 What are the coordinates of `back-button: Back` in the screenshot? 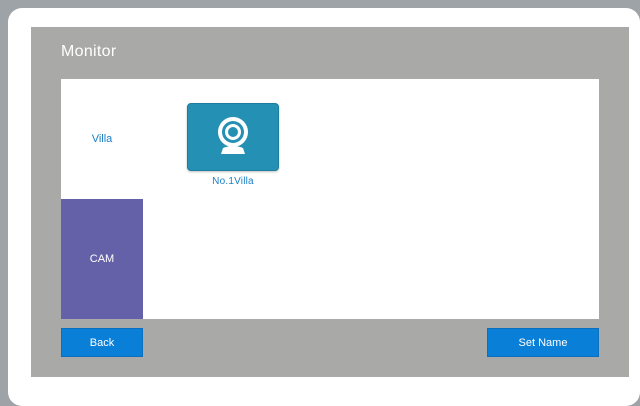 It's located at (102, 342).